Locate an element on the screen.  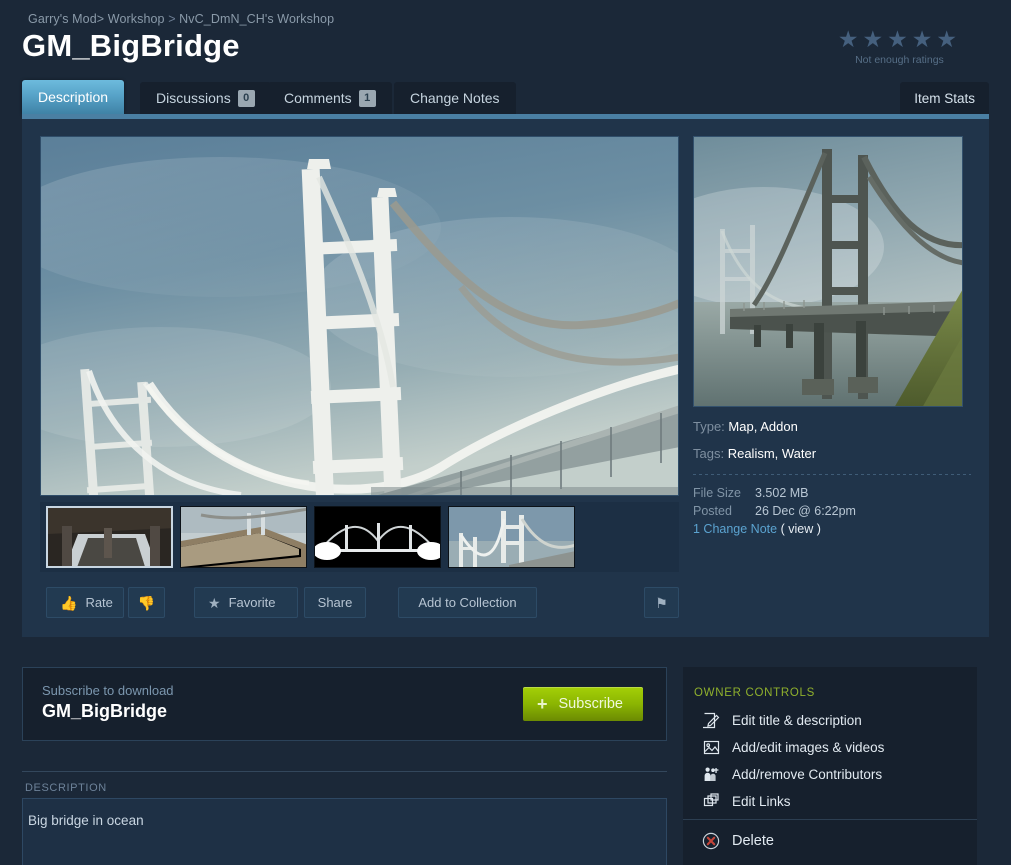
tags-line: Tags: Realism, Water is located at coordinates (832, 453).